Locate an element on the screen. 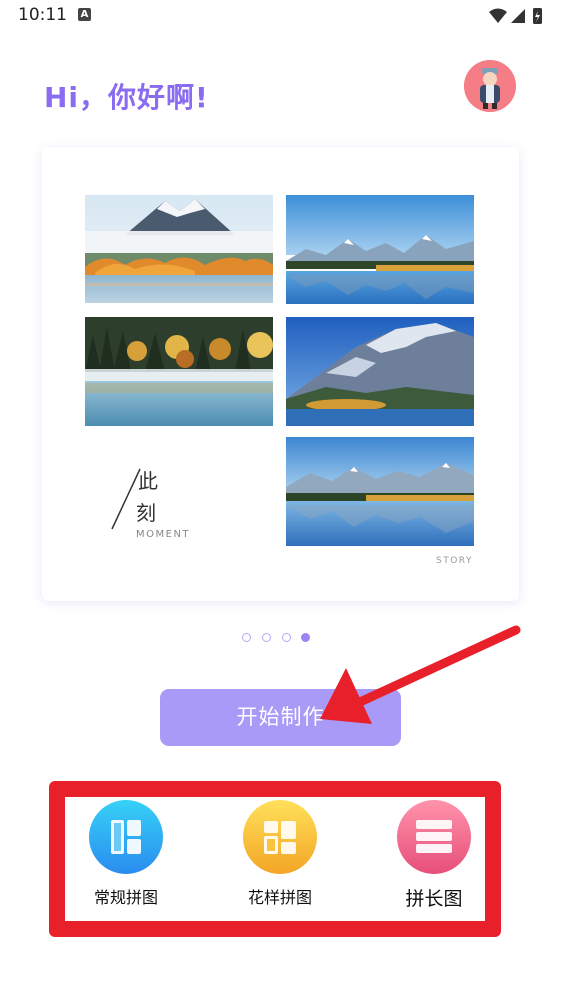  tool-long-collage: 拼长图 is located at coordinates (434, 857).